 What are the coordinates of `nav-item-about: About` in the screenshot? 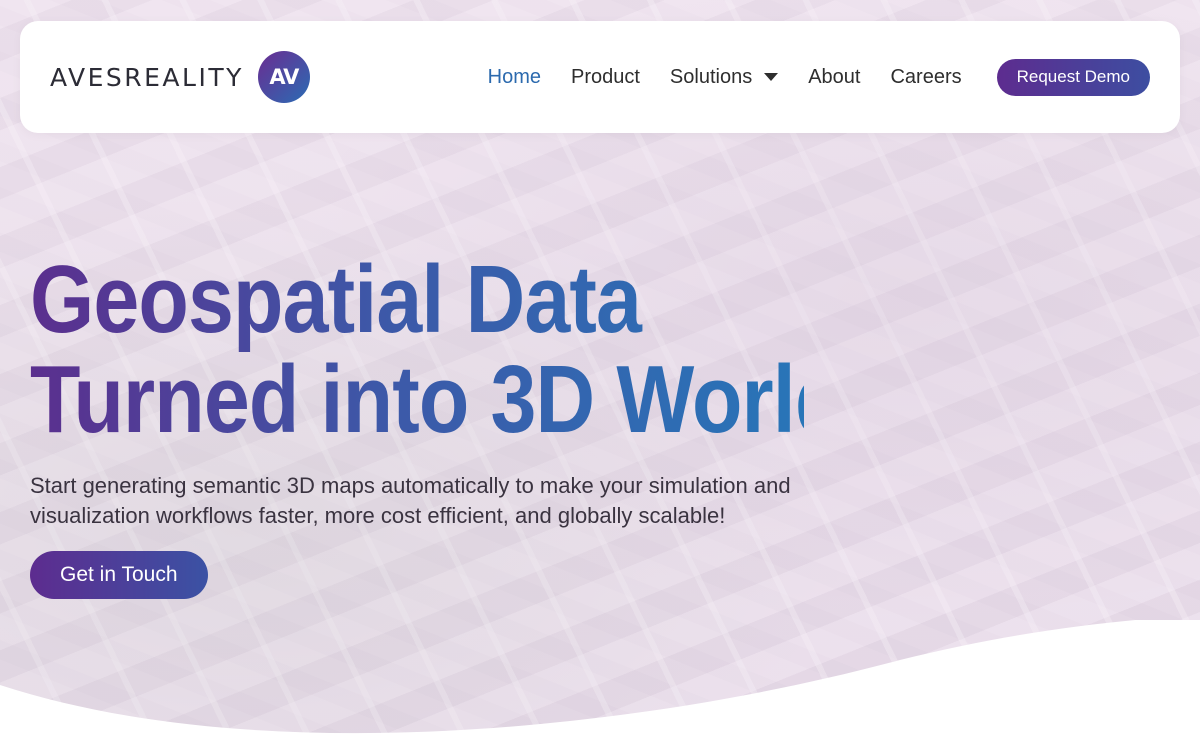 It's located at (834, 77).